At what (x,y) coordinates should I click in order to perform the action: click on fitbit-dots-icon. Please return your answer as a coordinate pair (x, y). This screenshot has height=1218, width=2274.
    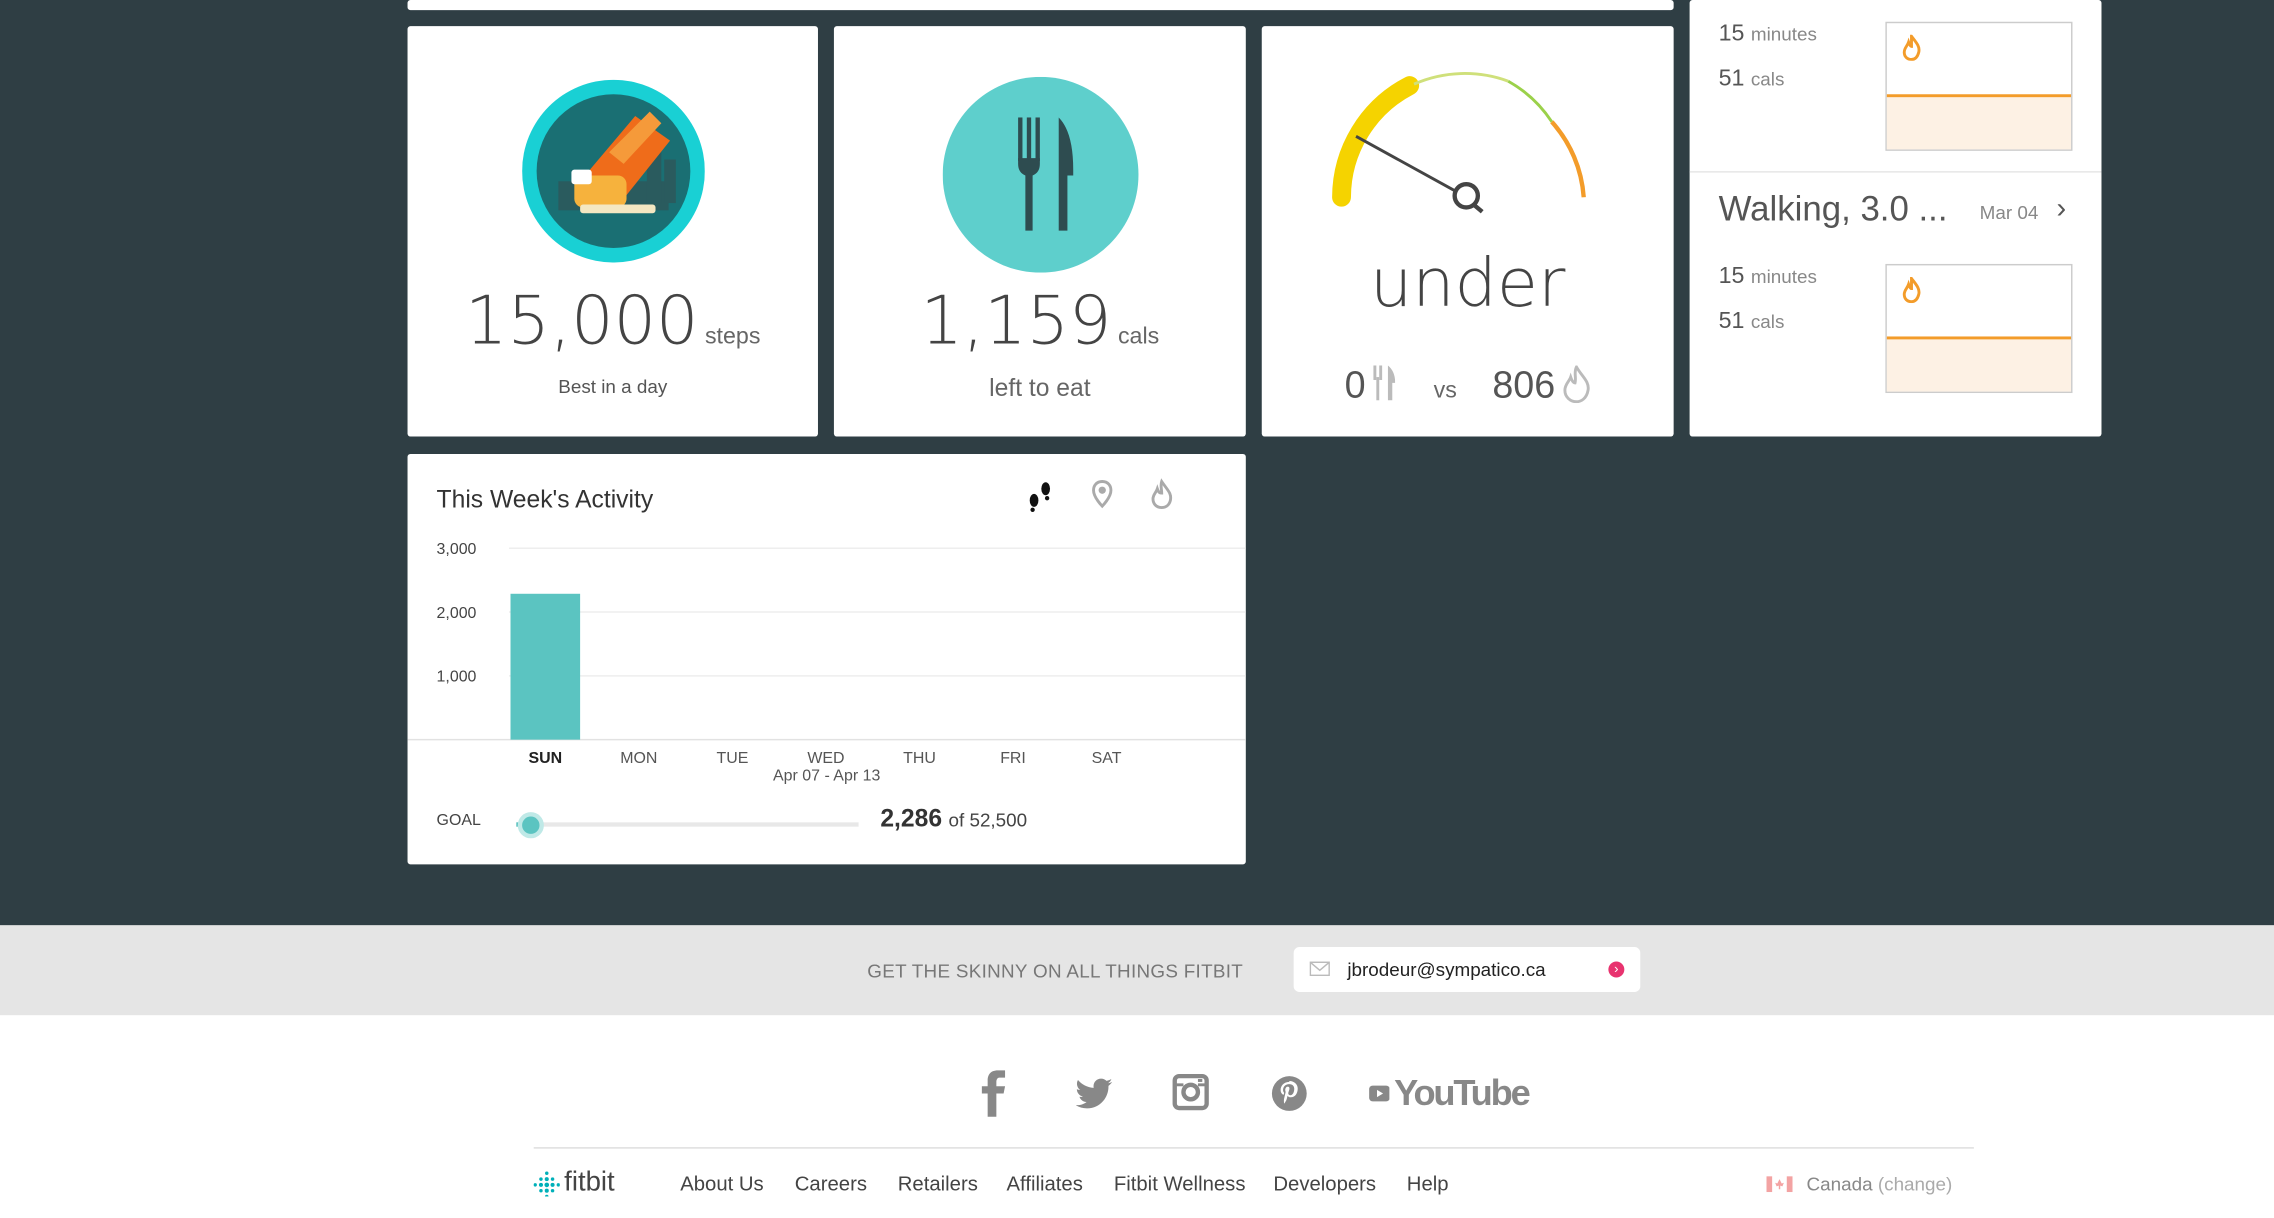
    Looking at the image, I should click on (546, 1184).